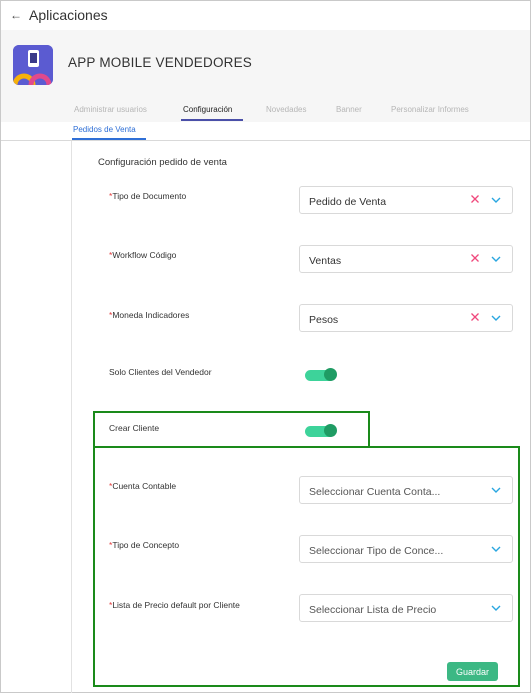  I want to click on solo-clientes-label: Solo Clientes del Vendedor, so click(160, 372).